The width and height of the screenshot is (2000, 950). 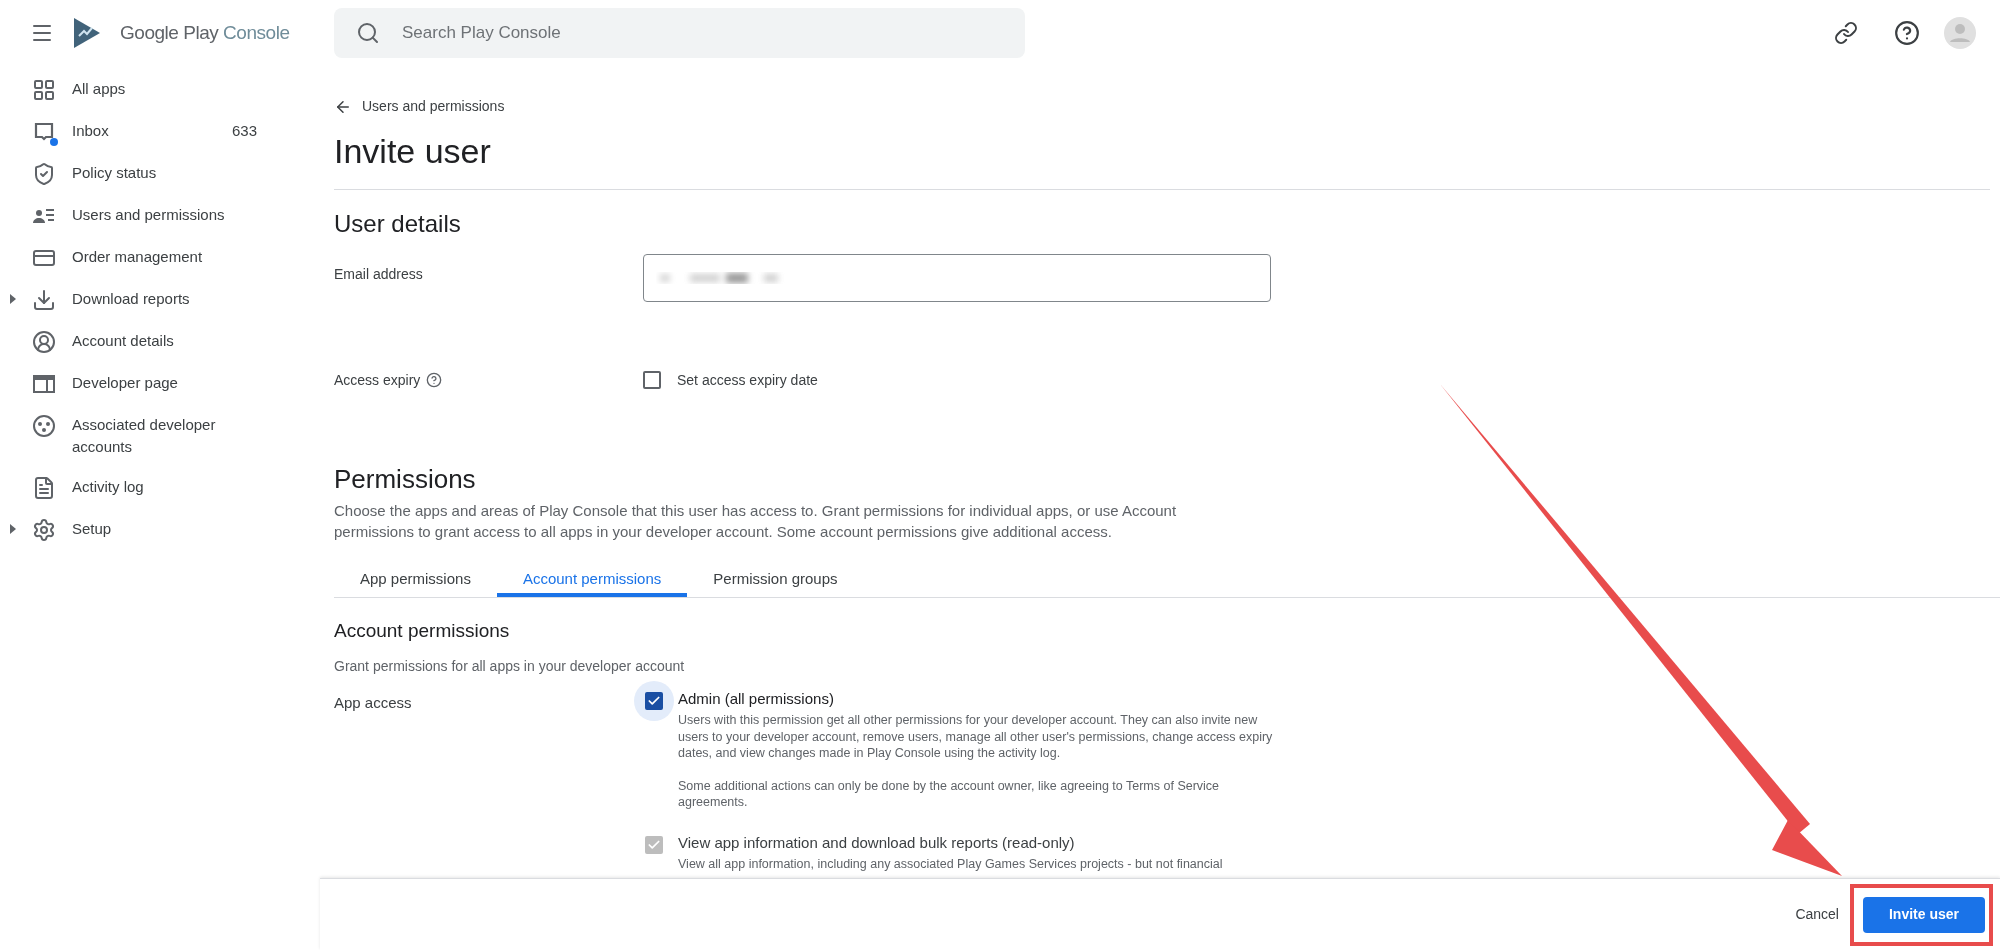 What do you see at coordinates (205, 32) in the screenshot?
I see `logo-text: Google Play Console` at bounding box center [205, 32].